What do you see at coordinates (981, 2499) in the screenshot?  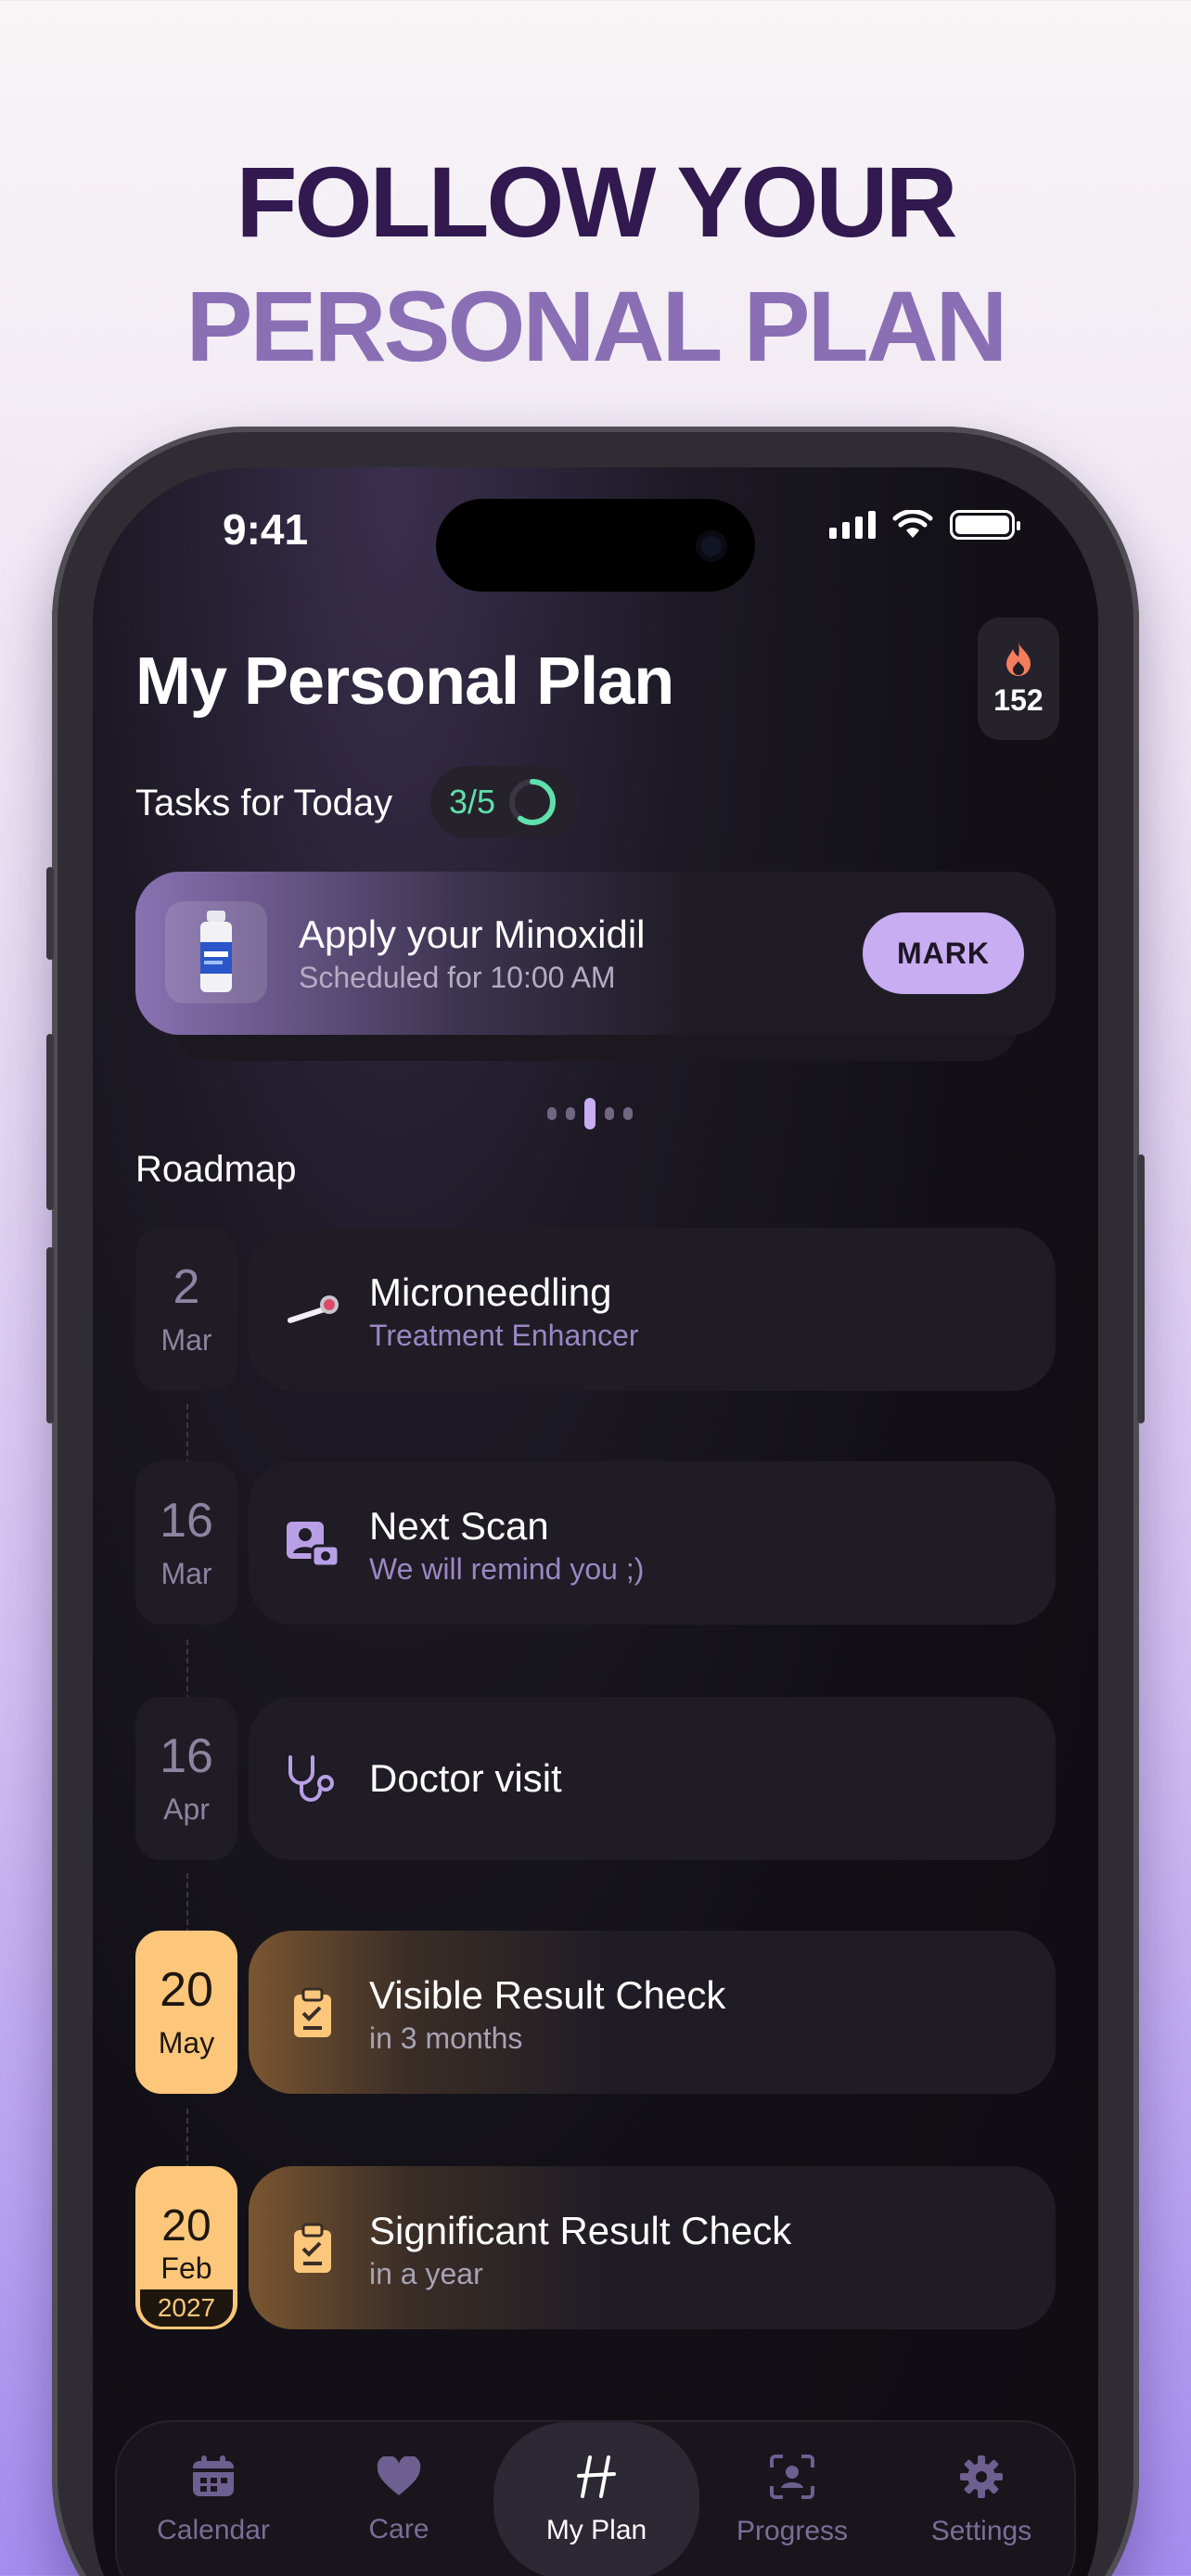 I see `tab-settings: Settings` at bounding box center [981, 2499].